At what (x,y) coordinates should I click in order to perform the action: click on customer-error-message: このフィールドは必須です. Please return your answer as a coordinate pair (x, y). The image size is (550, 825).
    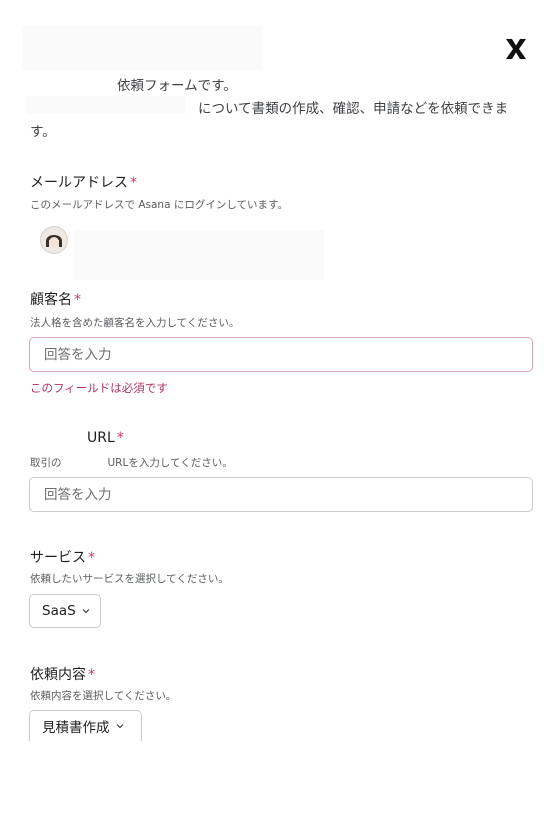
    Looking at the image, I should click on (99, 388).